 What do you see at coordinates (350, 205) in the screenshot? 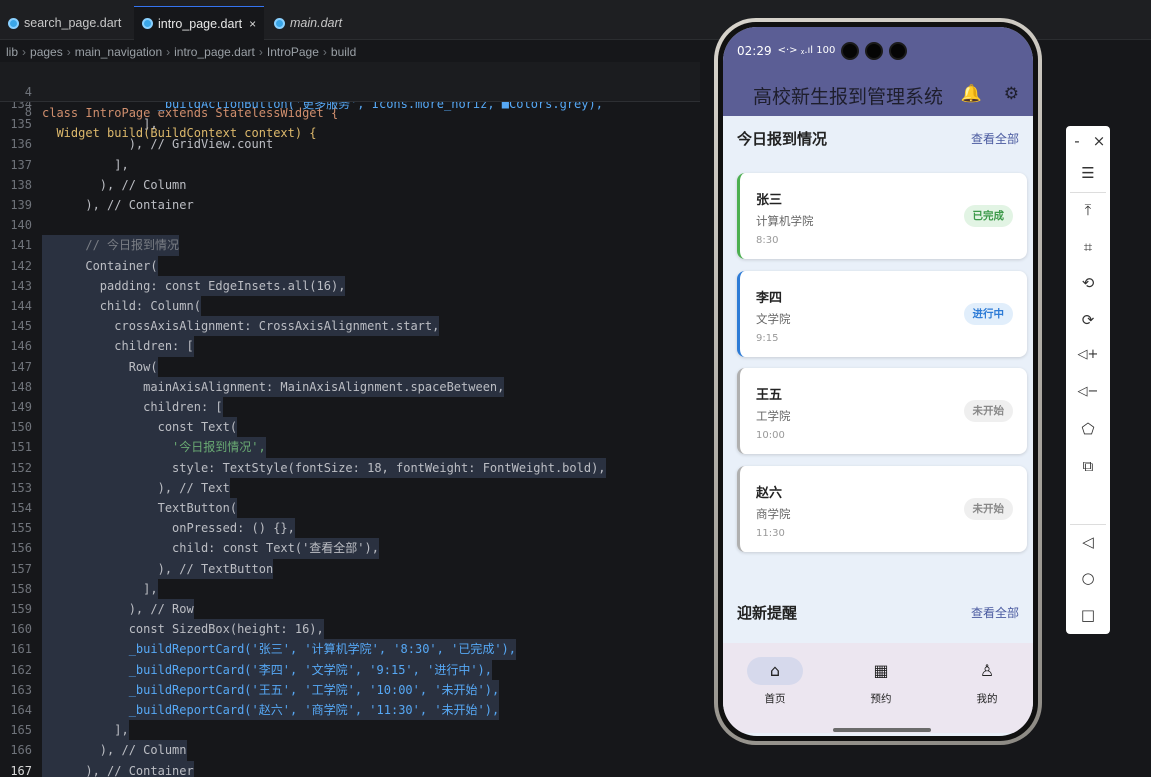
I see `code-line: 139 ), // Container` at bounding box center [350, 205].